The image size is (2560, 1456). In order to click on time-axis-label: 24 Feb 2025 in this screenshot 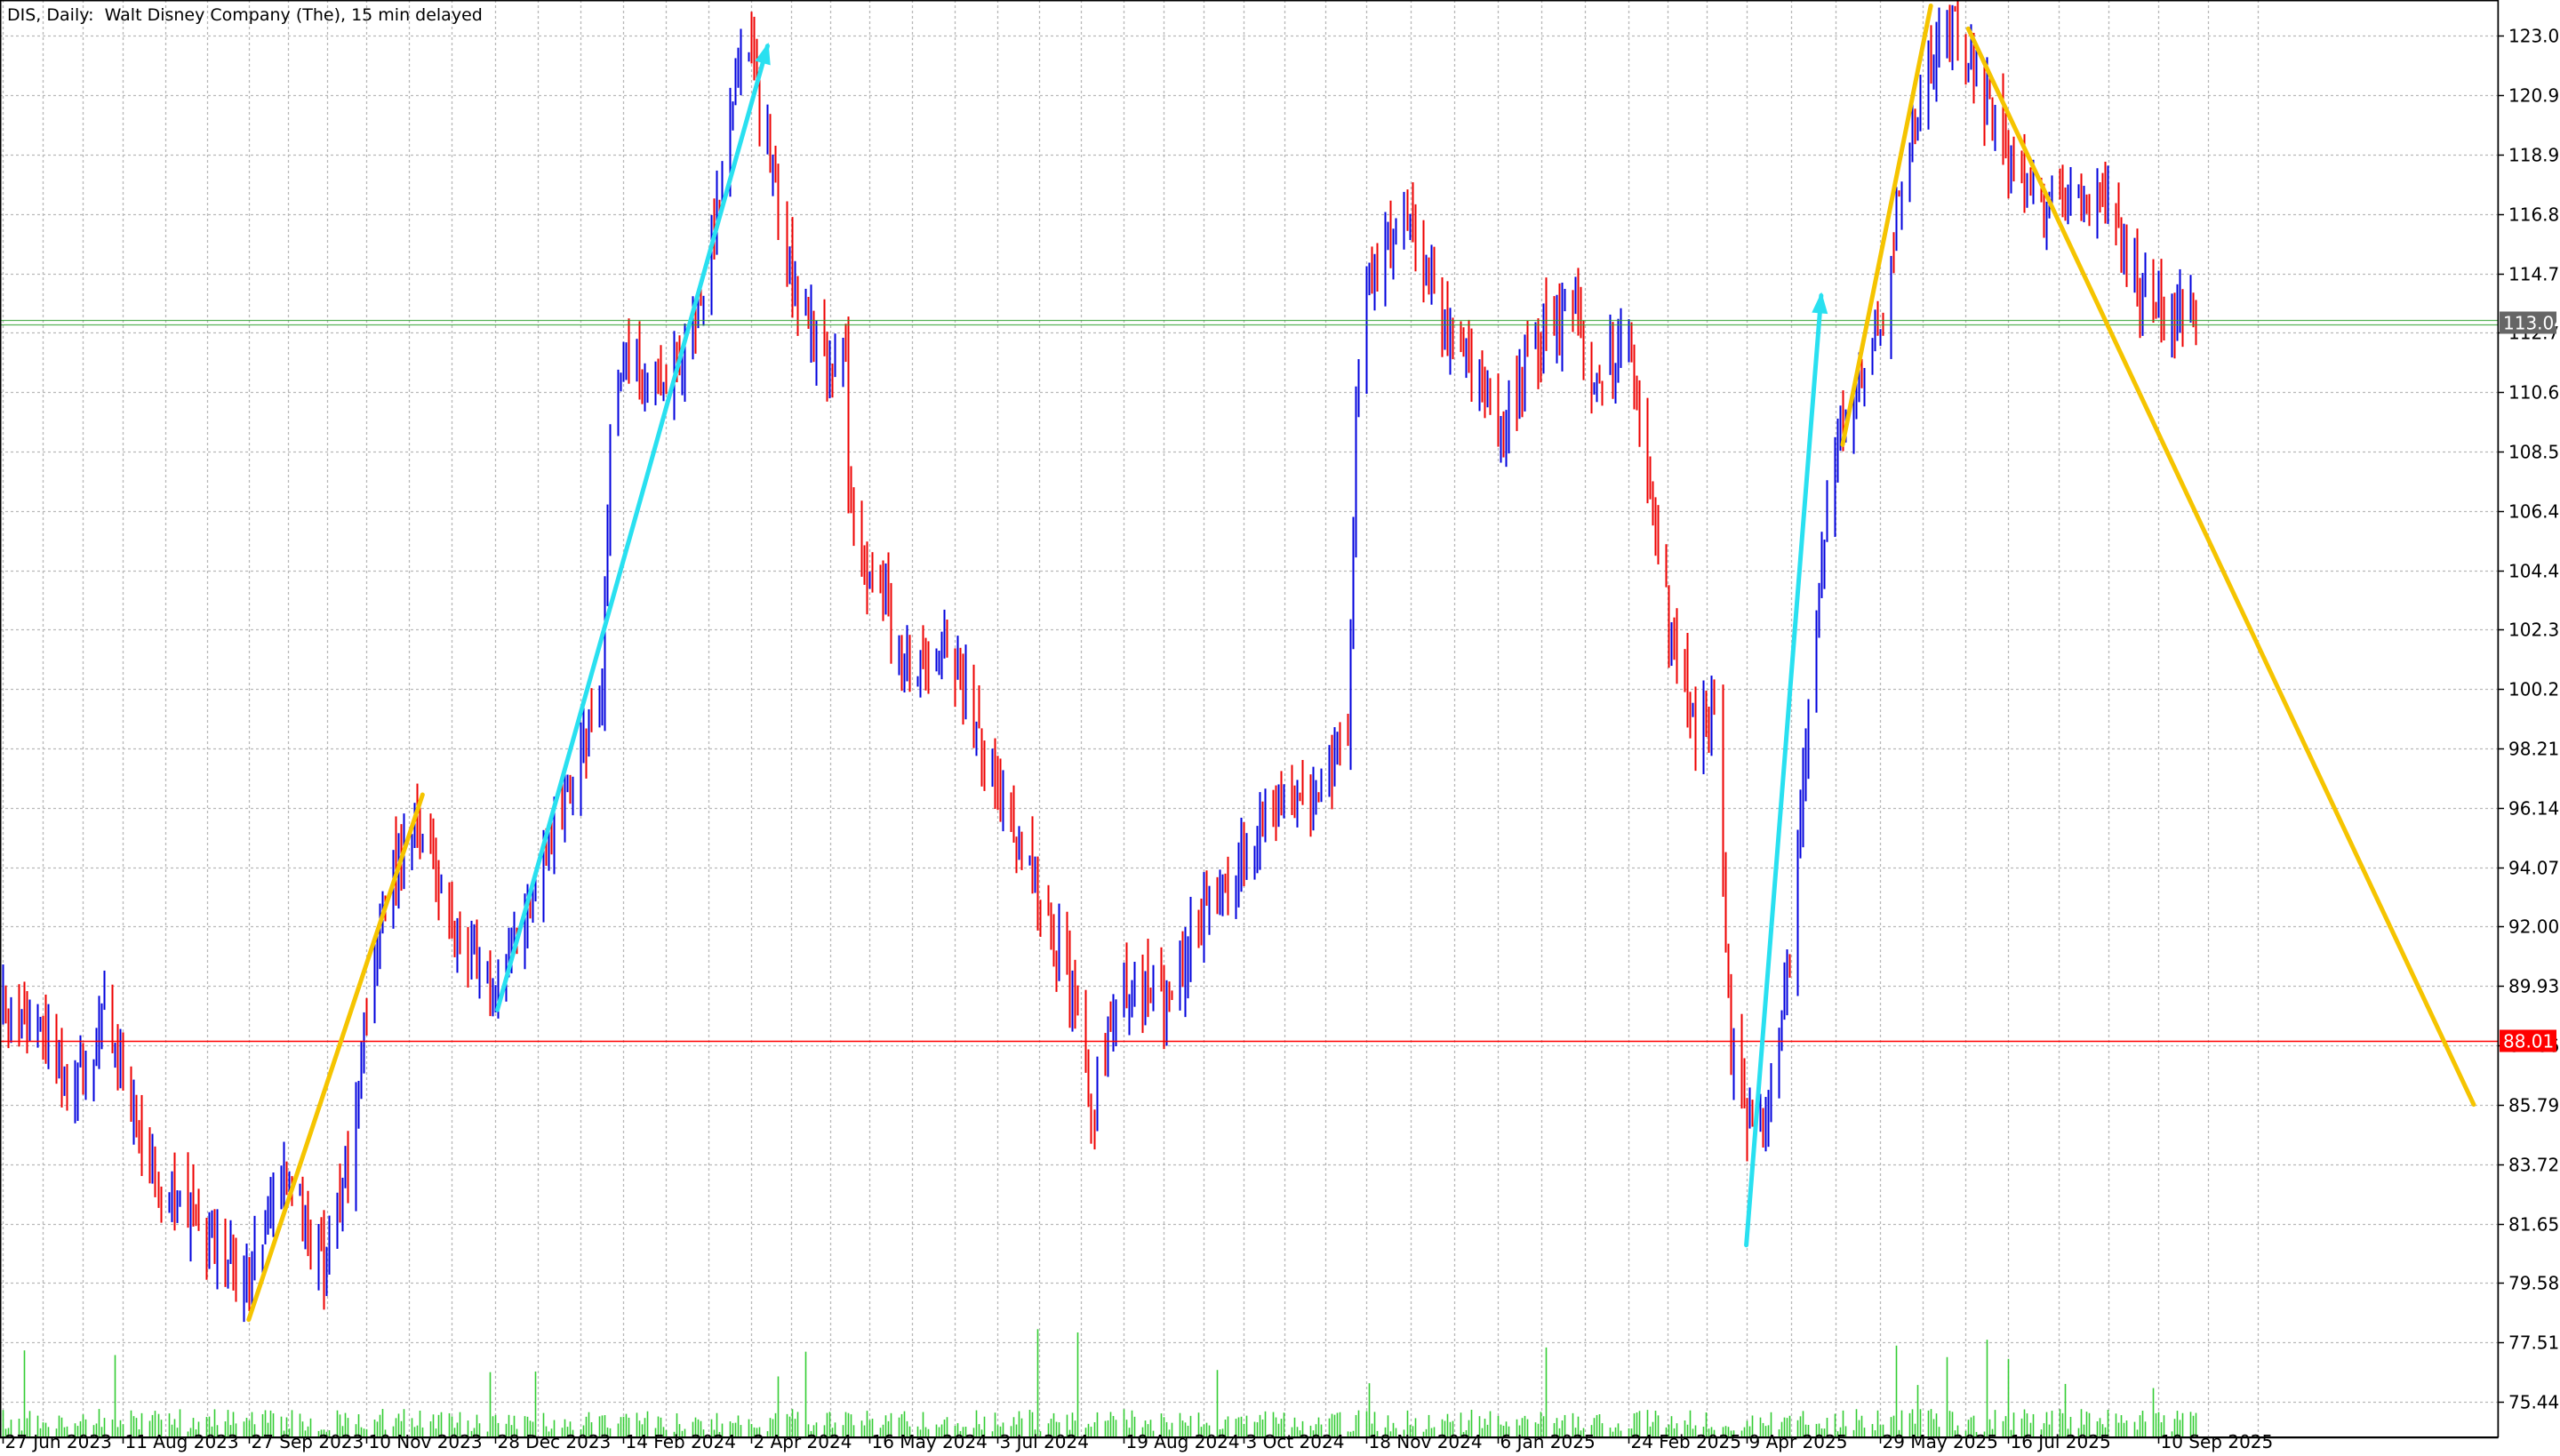, I will do `click(1686, 1441)`.